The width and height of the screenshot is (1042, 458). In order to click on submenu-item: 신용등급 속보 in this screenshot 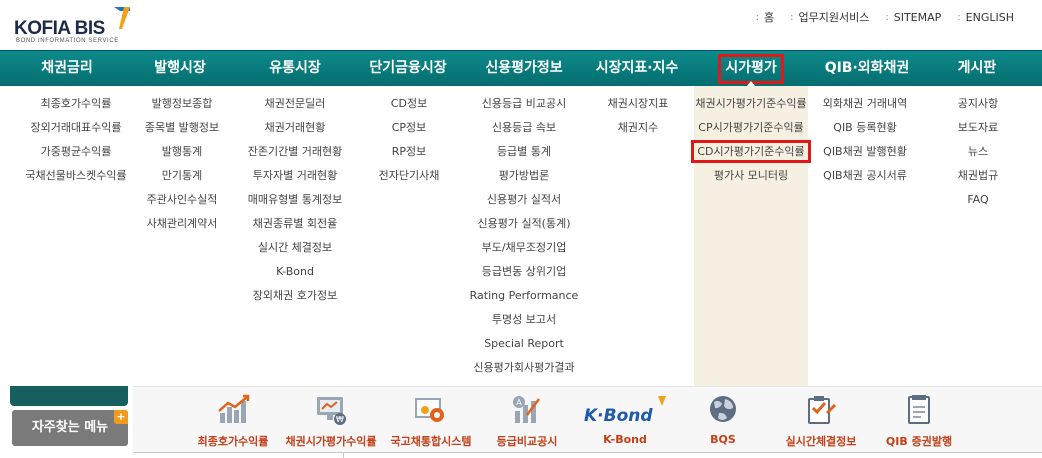, I will do `click(524, 128)`.